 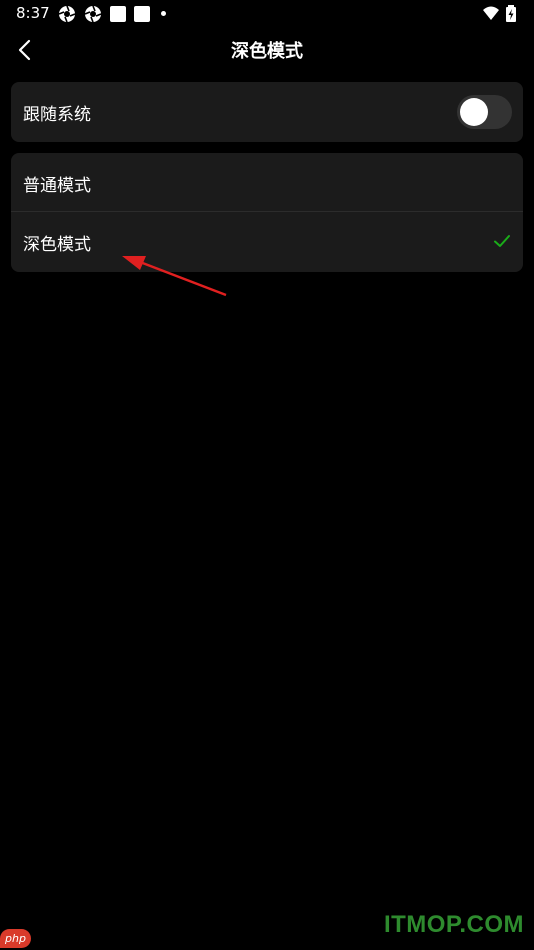 I want to click on mode-option-normal: 普通模式, so click(x=267, y=182).